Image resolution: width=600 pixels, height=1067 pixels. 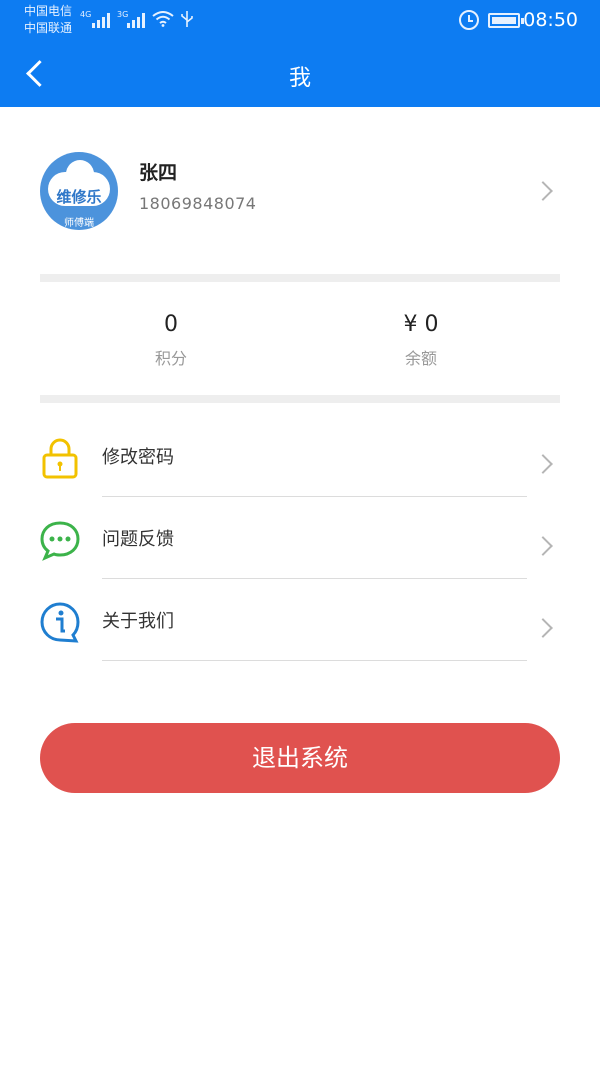 I want to click on battery-icon, so click(x=506, y=20).